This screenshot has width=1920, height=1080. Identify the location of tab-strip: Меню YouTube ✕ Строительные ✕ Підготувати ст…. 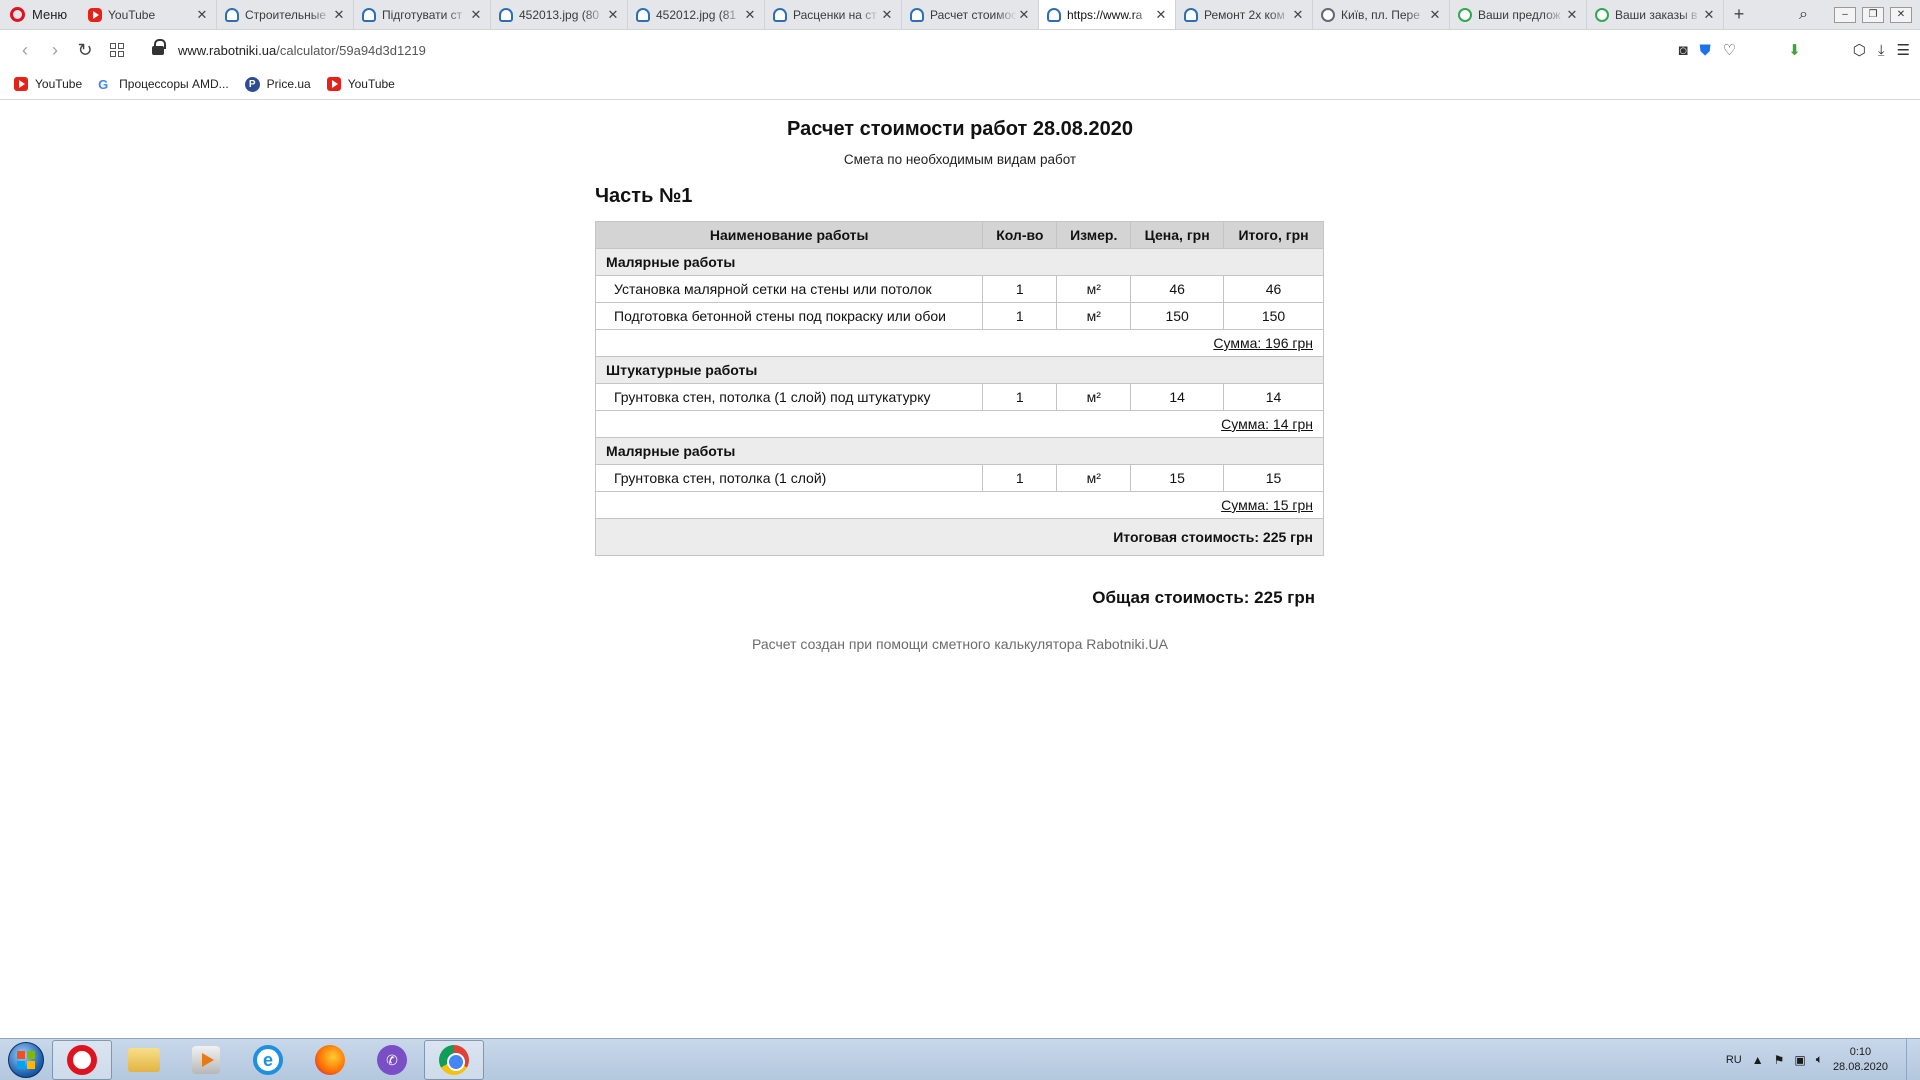
(960, 15).